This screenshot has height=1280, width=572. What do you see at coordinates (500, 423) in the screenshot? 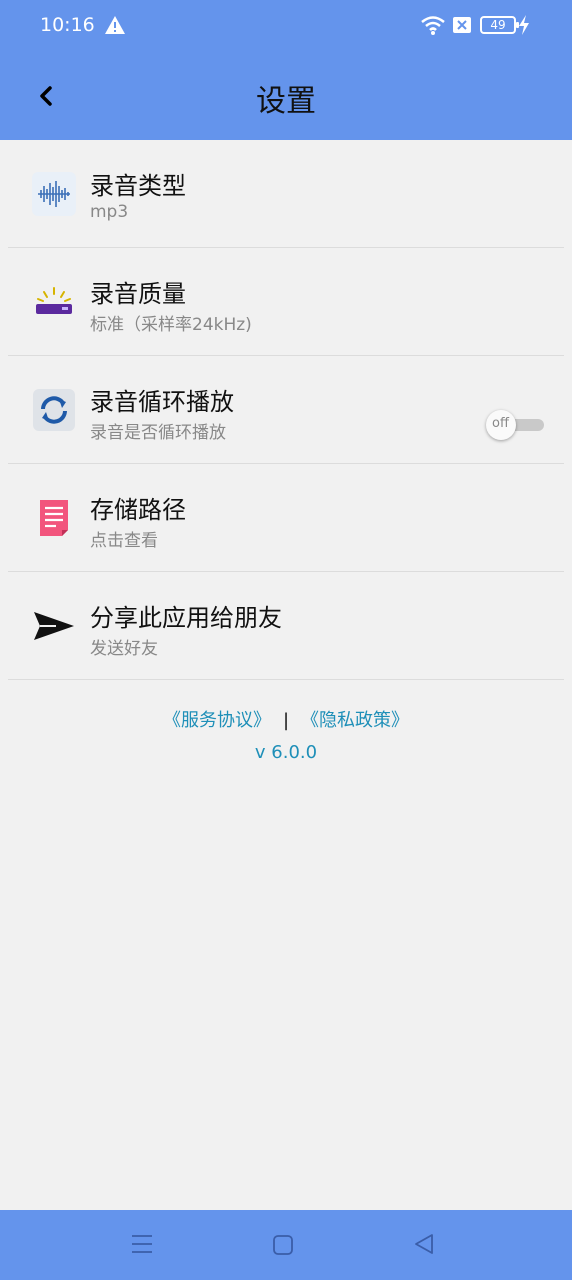
I see `toggle-label: off` at bounding box center [500, 423].